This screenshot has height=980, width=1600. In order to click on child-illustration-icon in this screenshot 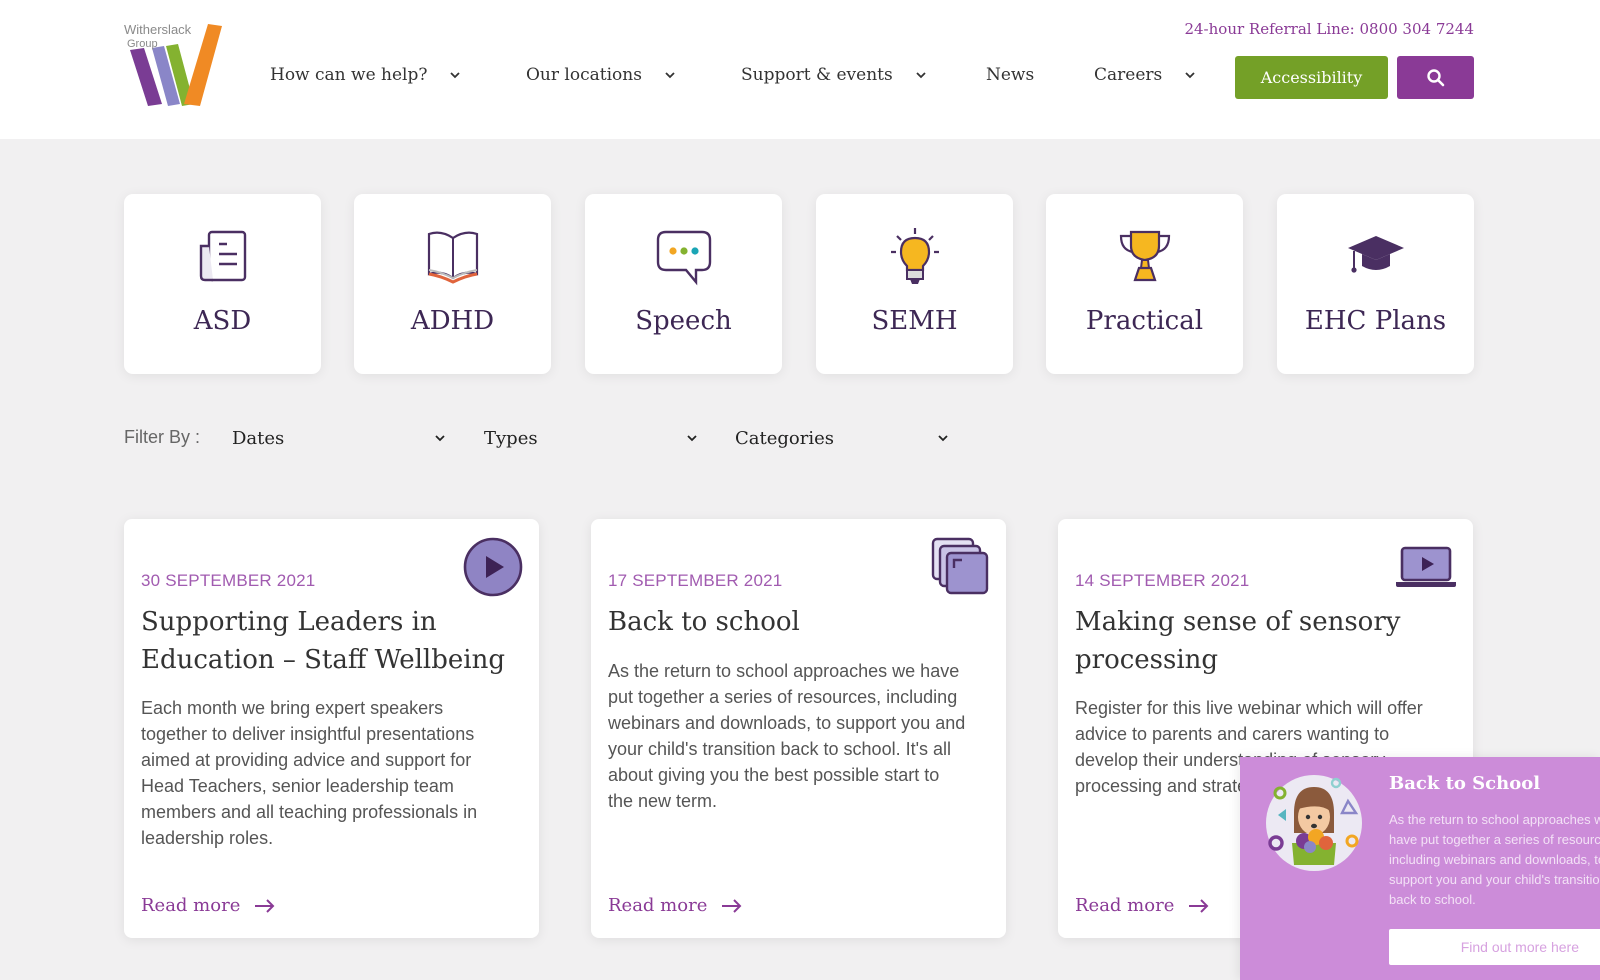, I will do `click(1314, 823)`.